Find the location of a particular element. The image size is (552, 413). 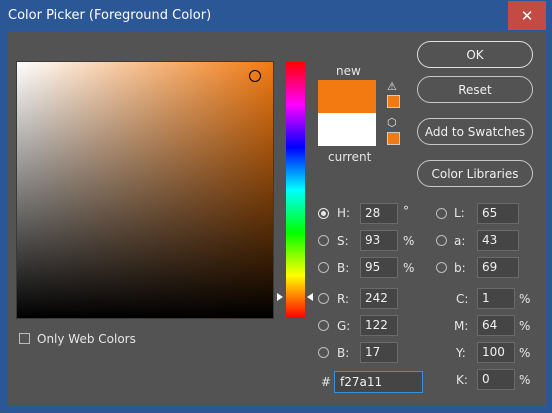

yellow-unit: % is located at coordinates (525, 353).